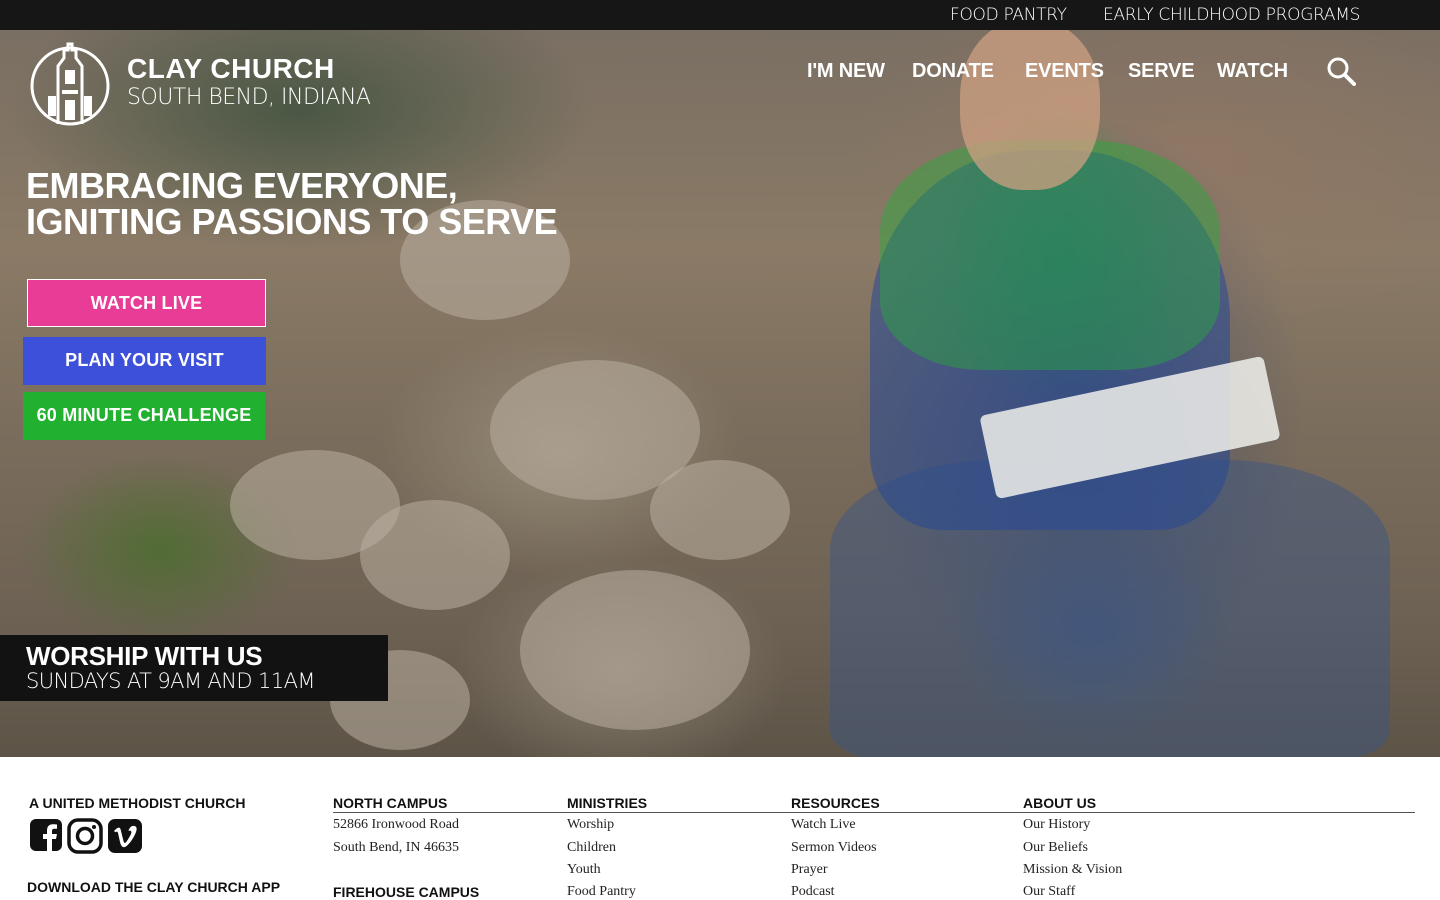 Image resolution: width=1440 pixels, height=900 pixels. I want to click on nav-watch: WATCH, so click(1252, 71).